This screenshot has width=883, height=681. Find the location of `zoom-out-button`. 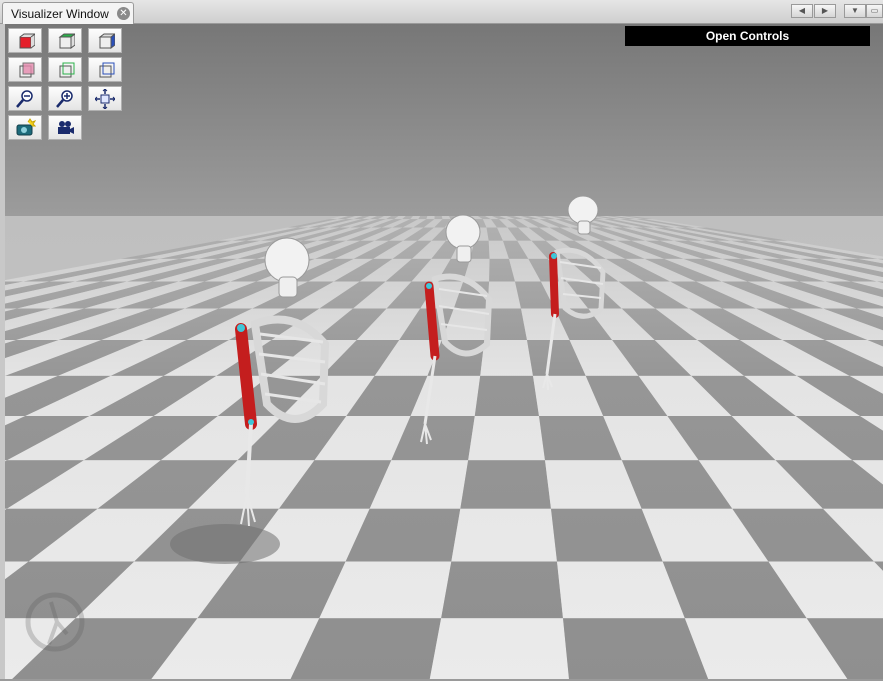

zoom-out-button is located at coordinates (25, 98).